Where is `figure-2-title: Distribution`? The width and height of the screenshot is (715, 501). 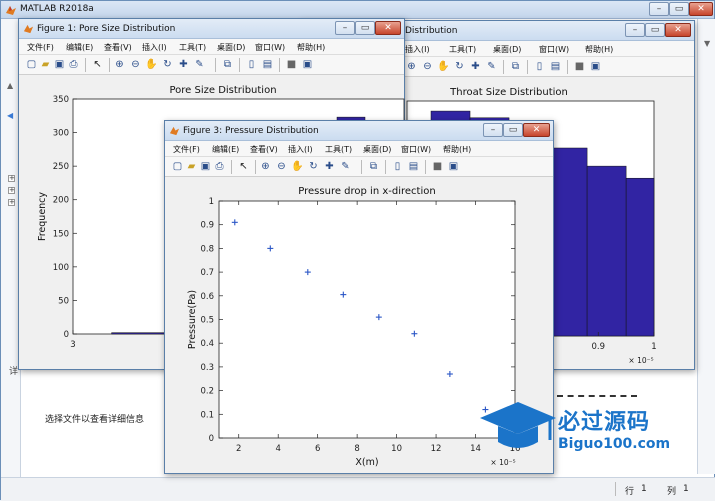 figure-2-title: Distribution is located at coordinates (431, 31).